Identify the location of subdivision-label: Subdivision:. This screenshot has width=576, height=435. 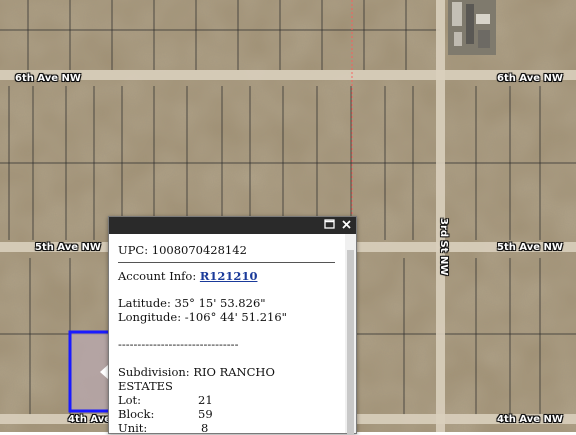
(154, 372).